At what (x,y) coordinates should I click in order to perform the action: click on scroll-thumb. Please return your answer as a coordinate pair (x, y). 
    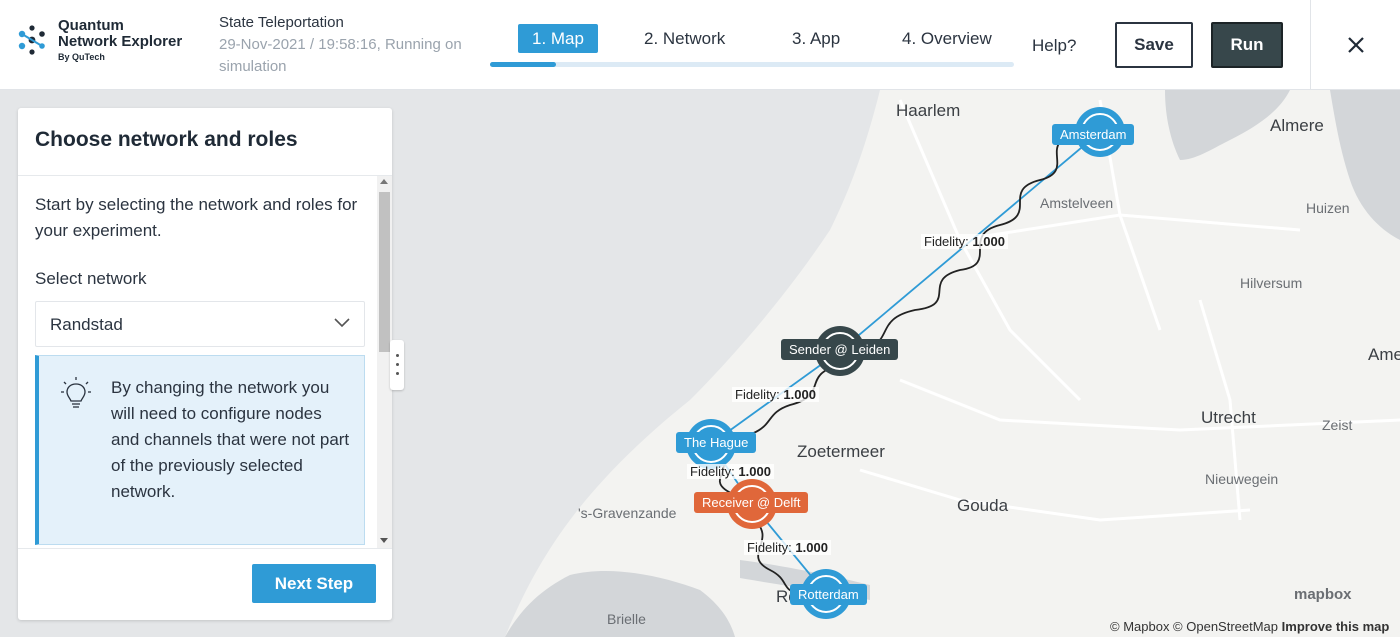
    Looking at the image, I should click on (384, 272).